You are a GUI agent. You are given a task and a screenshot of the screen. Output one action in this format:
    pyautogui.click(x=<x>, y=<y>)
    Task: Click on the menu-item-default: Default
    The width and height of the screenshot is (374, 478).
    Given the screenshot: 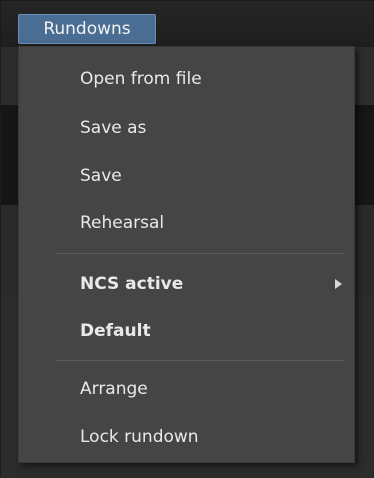 What is the action you would take?
    pyautogui.click(x=186, y=331)
    